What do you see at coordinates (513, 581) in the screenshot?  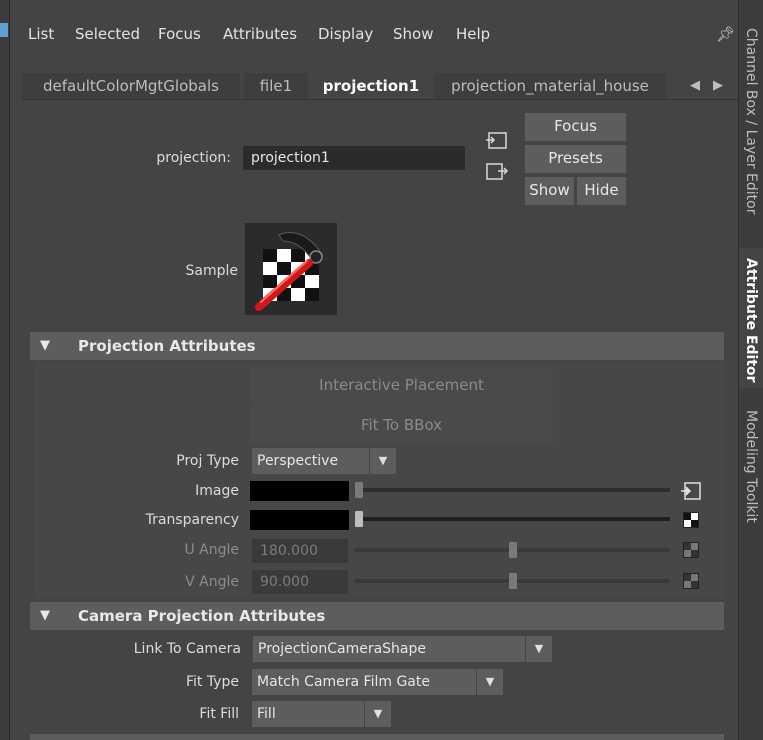 I see `v-angle-slider-handle` at bounding box center [513, 581].